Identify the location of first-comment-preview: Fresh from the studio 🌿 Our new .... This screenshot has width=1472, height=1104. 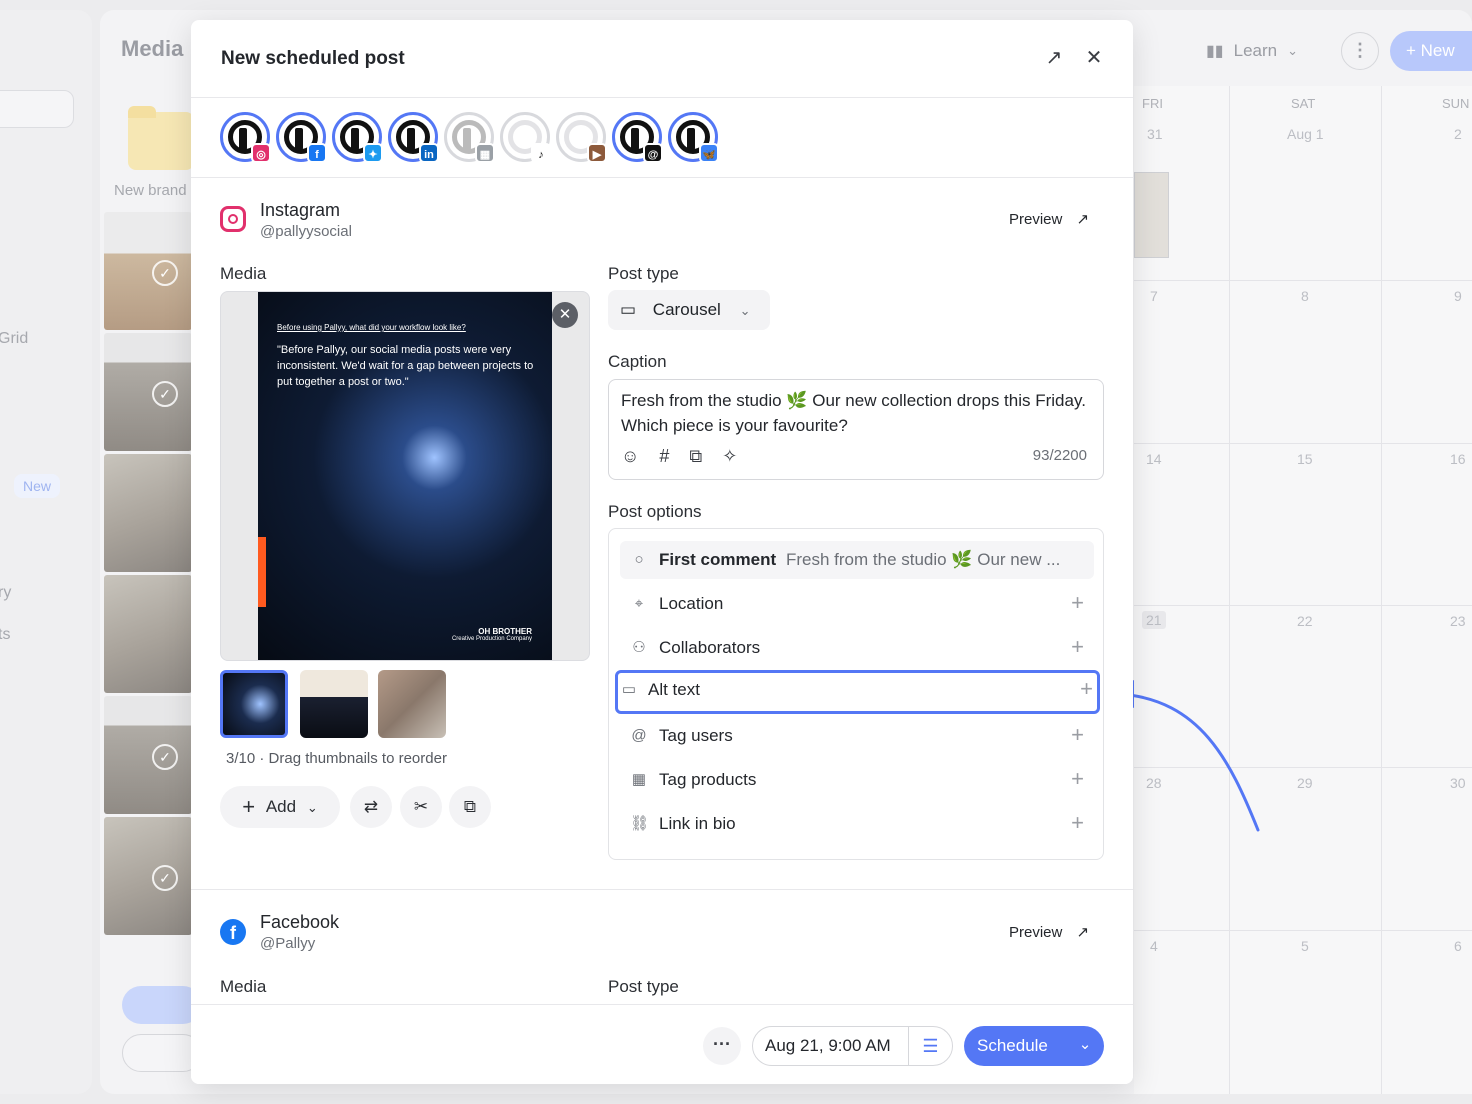
(923, 559).